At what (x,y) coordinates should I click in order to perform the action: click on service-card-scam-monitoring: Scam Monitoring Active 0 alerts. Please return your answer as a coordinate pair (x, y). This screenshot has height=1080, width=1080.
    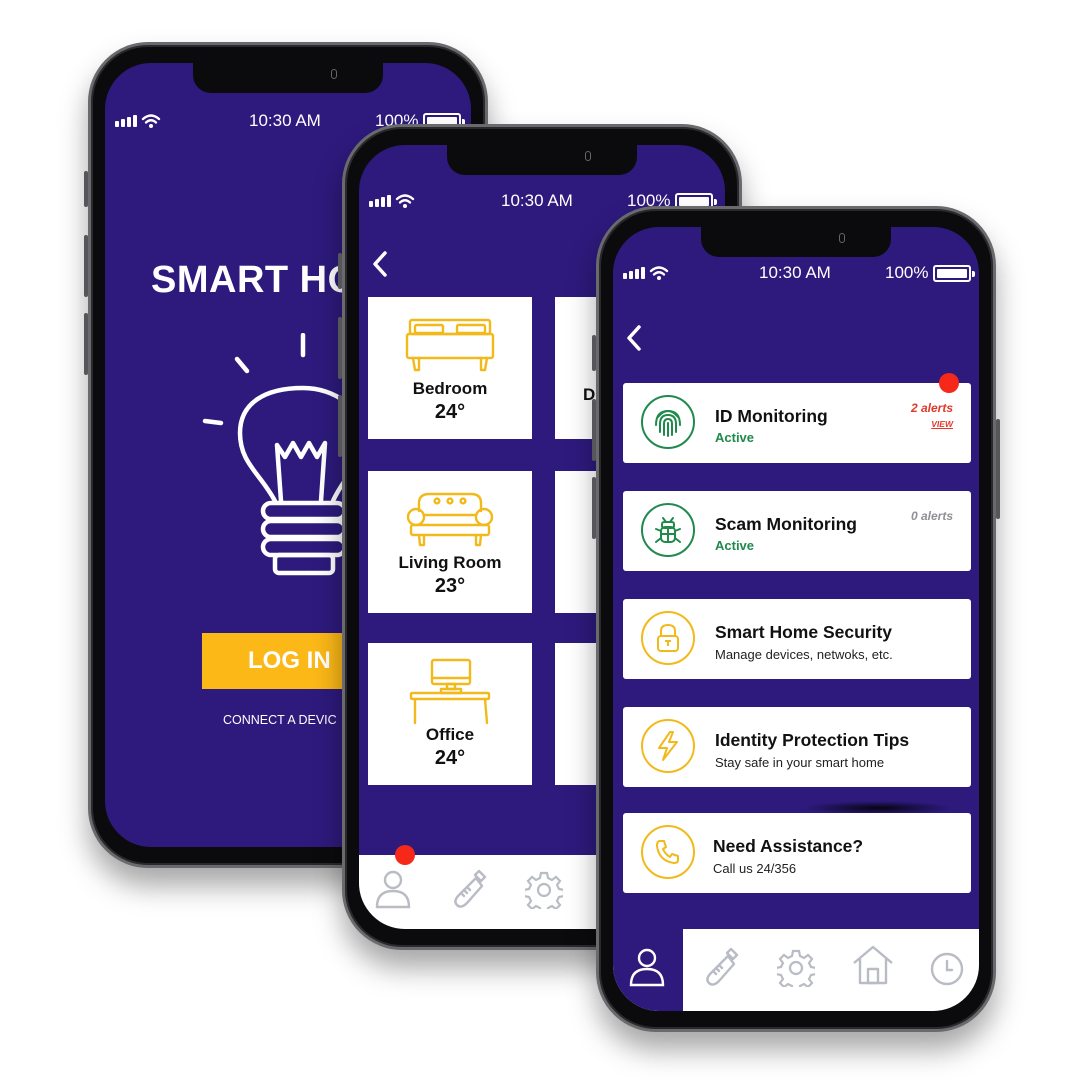
    Looking at the image, I should click on (797, 531).